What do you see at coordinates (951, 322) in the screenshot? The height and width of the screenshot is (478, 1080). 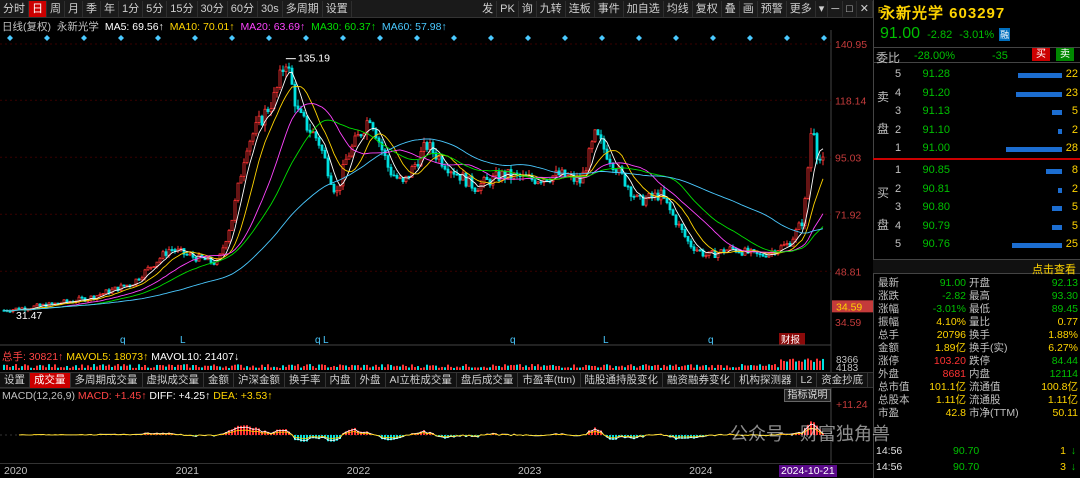 I see `stat-value: 4.10%` at bounding box center [951, 322].